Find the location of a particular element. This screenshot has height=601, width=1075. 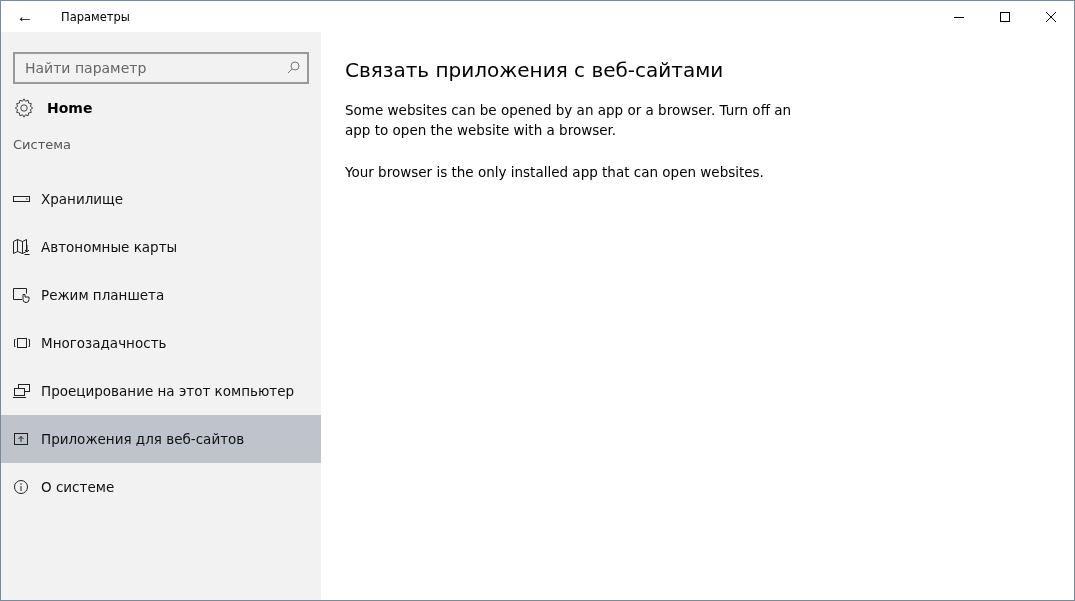

info-icon is located at coordinates (22, 487).